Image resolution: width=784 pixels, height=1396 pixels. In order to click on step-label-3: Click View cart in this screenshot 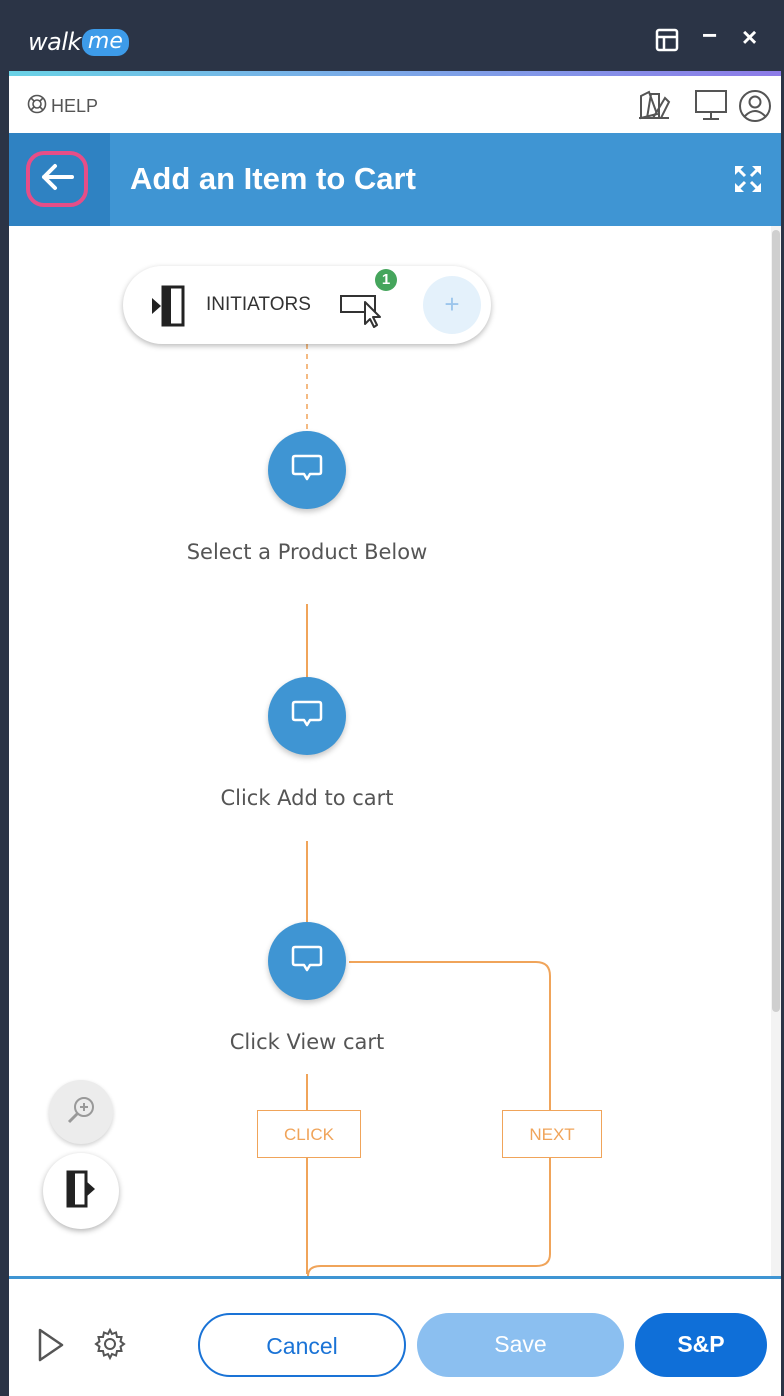, I will do `click(307, 1042)`.